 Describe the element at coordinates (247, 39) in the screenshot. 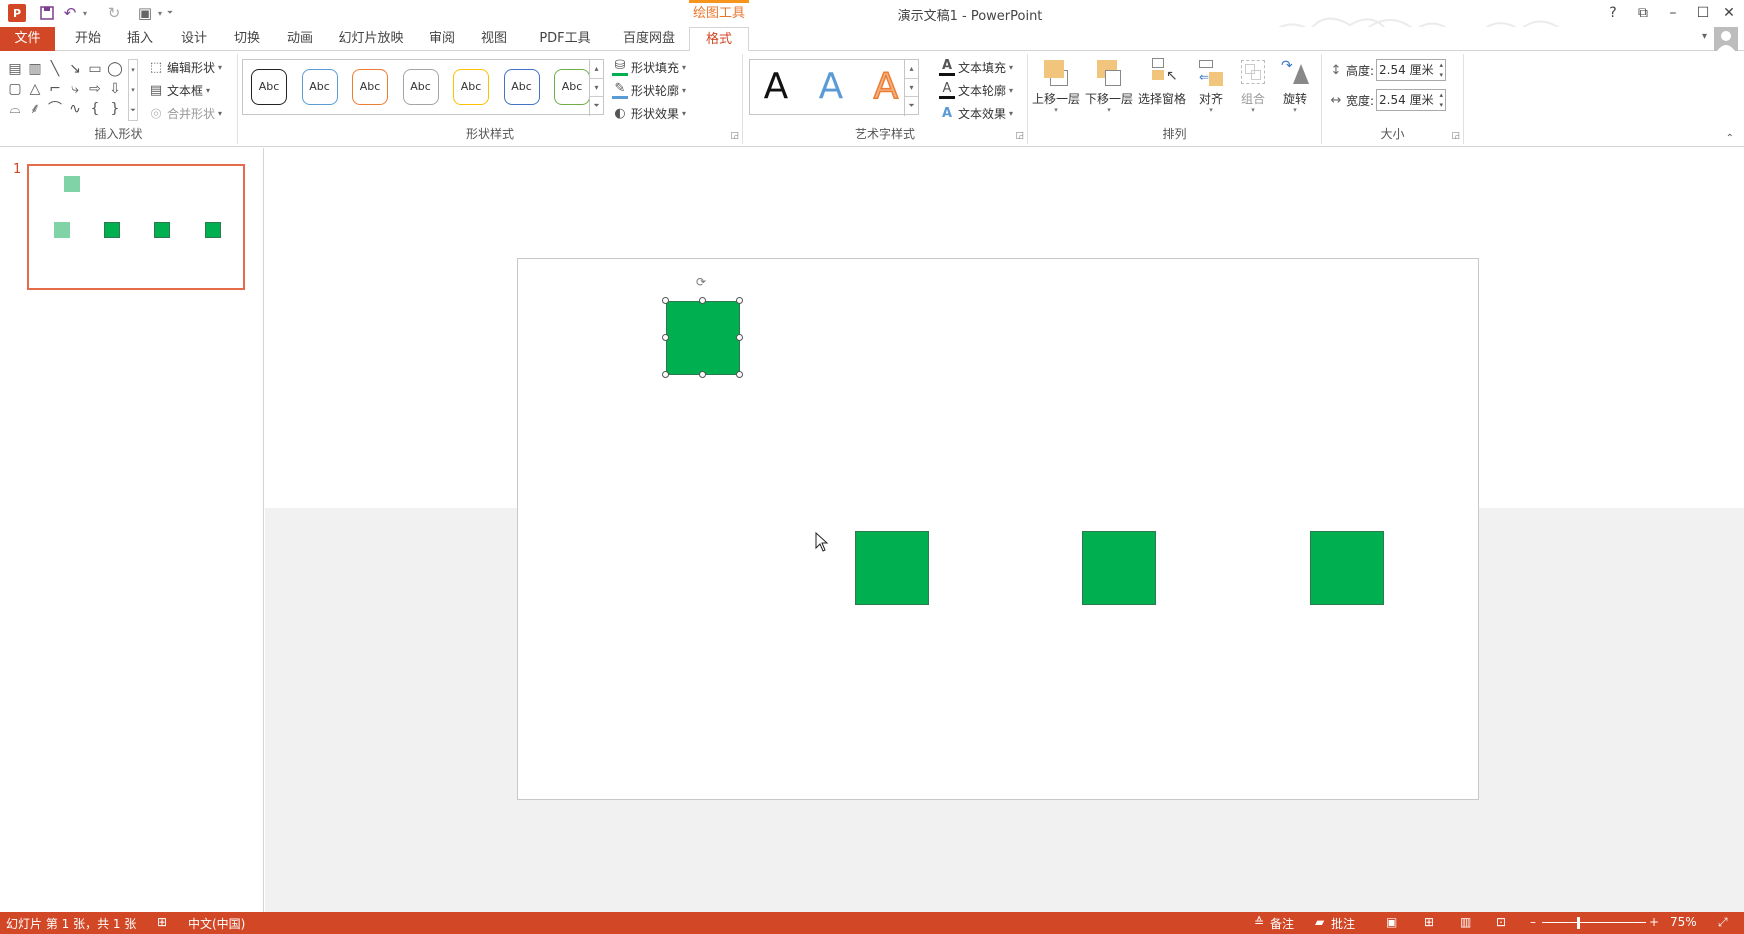

I see `tab-transitions: 切换` at that location.